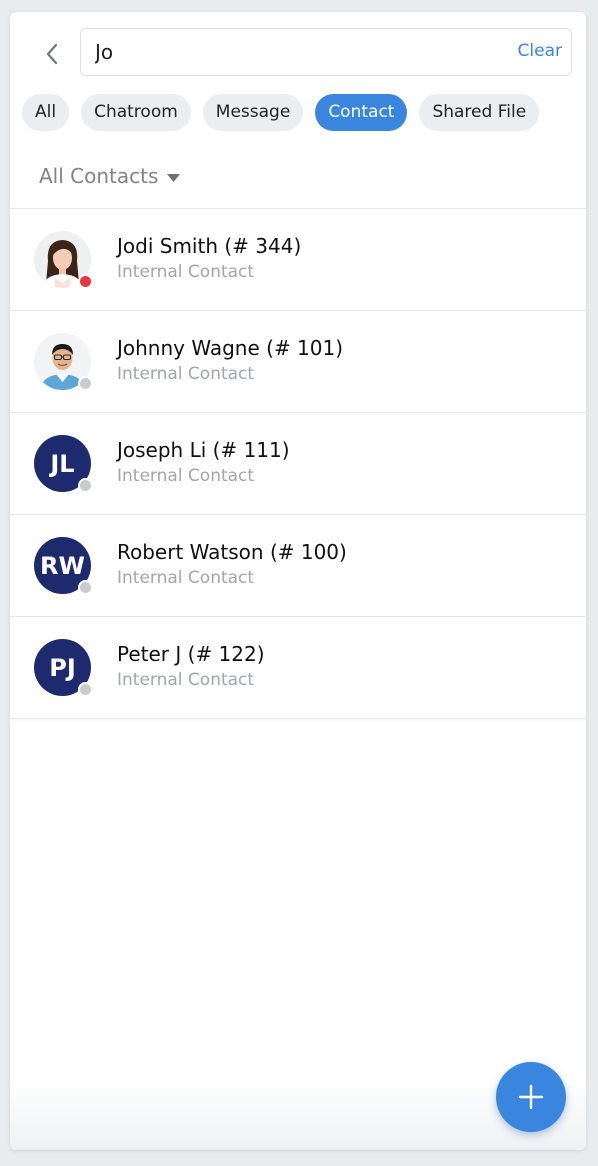 This screenshot has height=1166, width=598. I want to click on plus-icon, so click(531, 1097).